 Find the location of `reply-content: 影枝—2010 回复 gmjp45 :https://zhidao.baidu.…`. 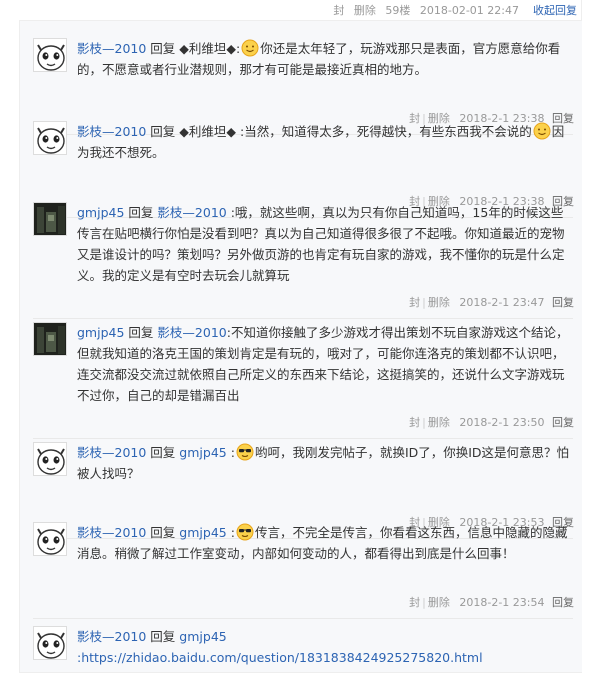

reply-content: 影枝—2010 回复 gmjp45 :https://zhidao.baidu.… is located at coordinates (324, 647).